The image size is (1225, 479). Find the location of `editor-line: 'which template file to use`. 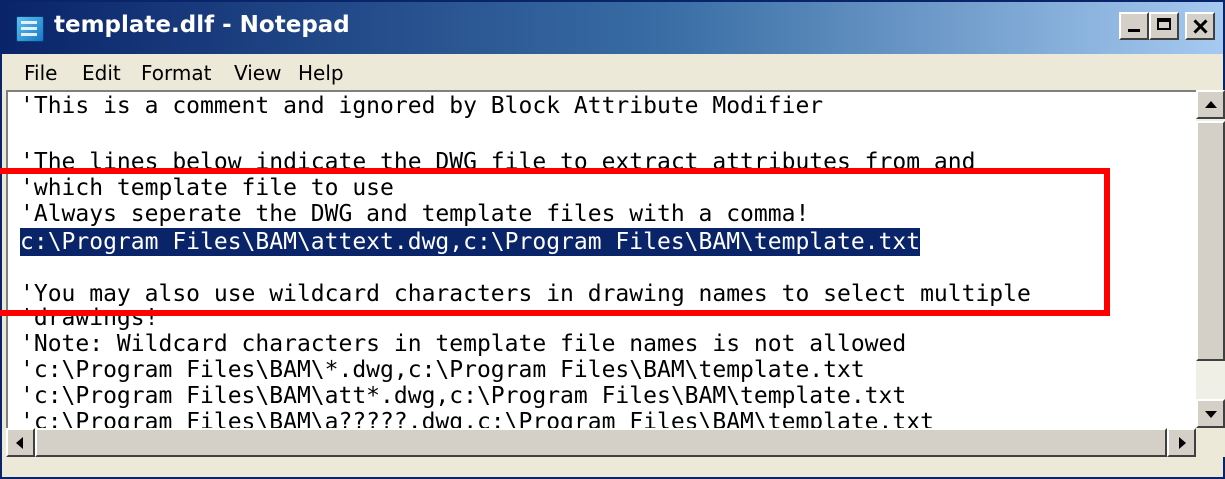

editor-line: 'which template file to use is located at coordinates (207, 188).